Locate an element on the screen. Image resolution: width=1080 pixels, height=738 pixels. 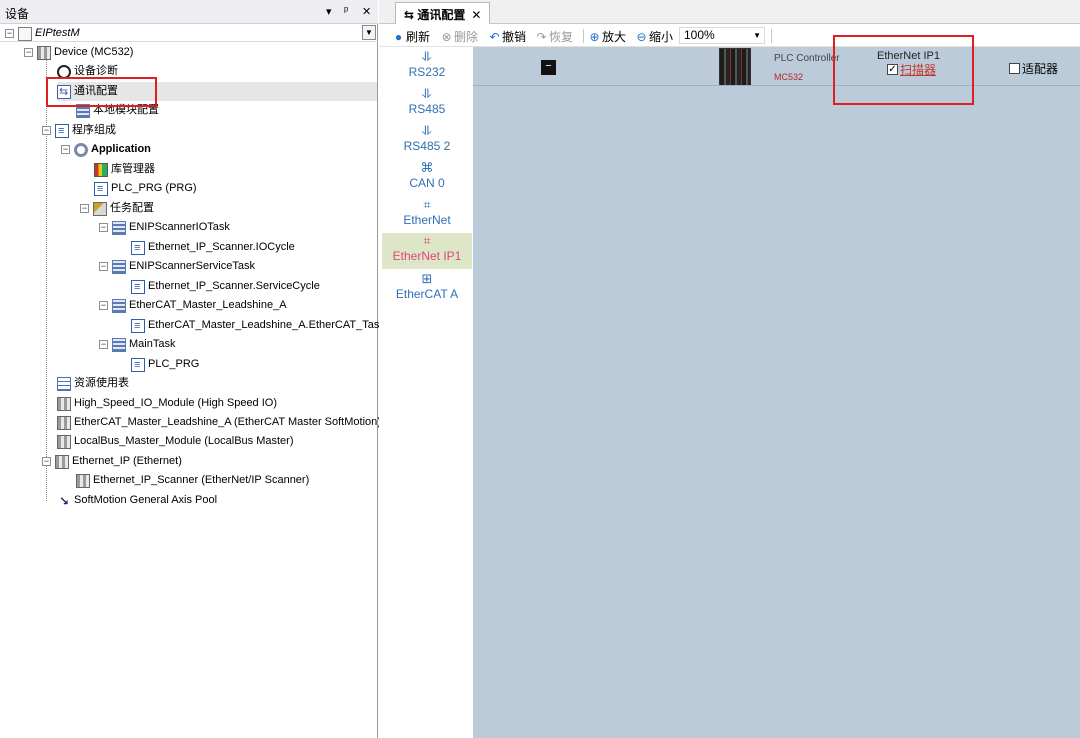
redo-icon: ↷ is located at coordinates (541, 37).